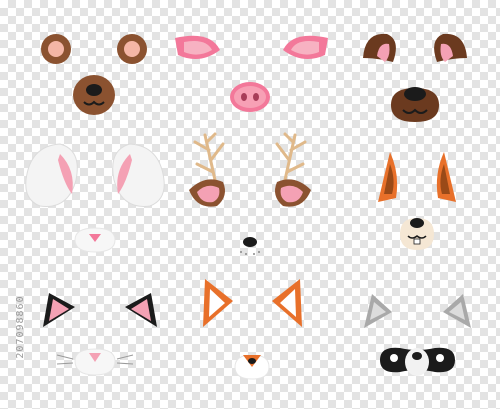  I want to click on raccoon-mask, so click(417, 335).